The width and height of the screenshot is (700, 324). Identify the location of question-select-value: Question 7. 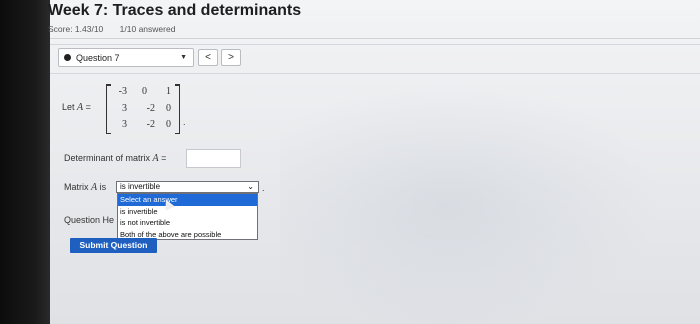
(98, 57).